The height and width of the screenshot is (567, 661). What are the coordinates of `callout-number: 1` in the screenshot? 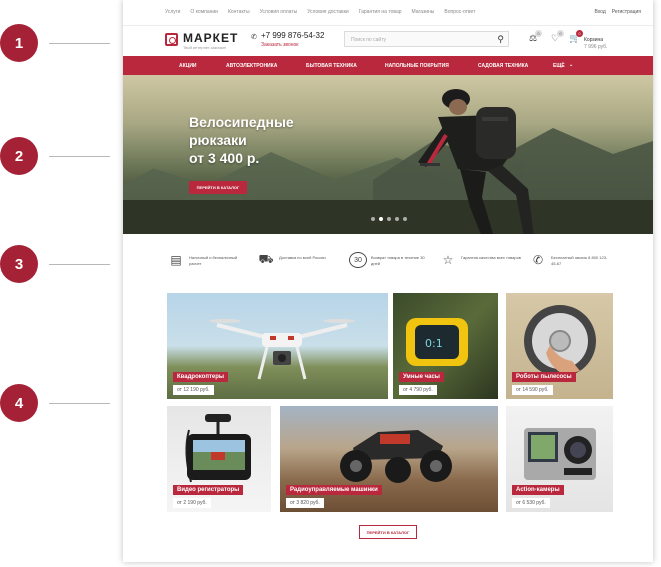 It's located at (19, 43).